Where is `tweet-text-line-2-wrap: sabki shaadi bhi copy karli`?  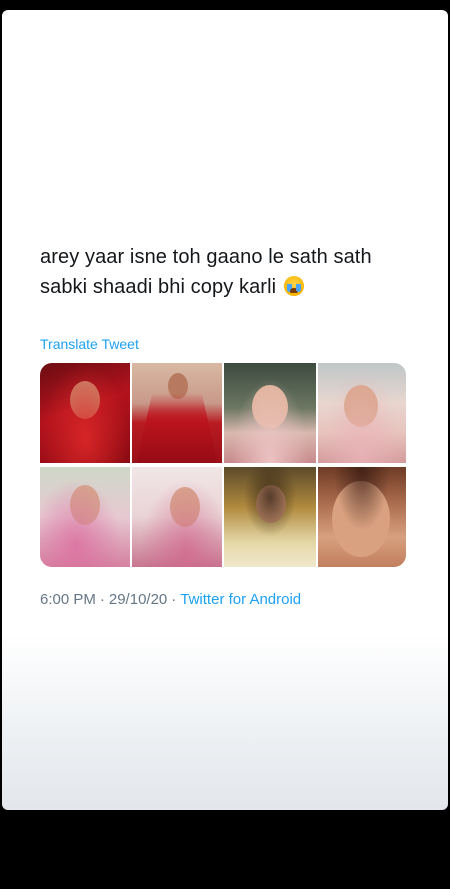 tweet-text-line-2-wrap: sabki shaadi bhi copy karli is located at coordinates (230, 287).